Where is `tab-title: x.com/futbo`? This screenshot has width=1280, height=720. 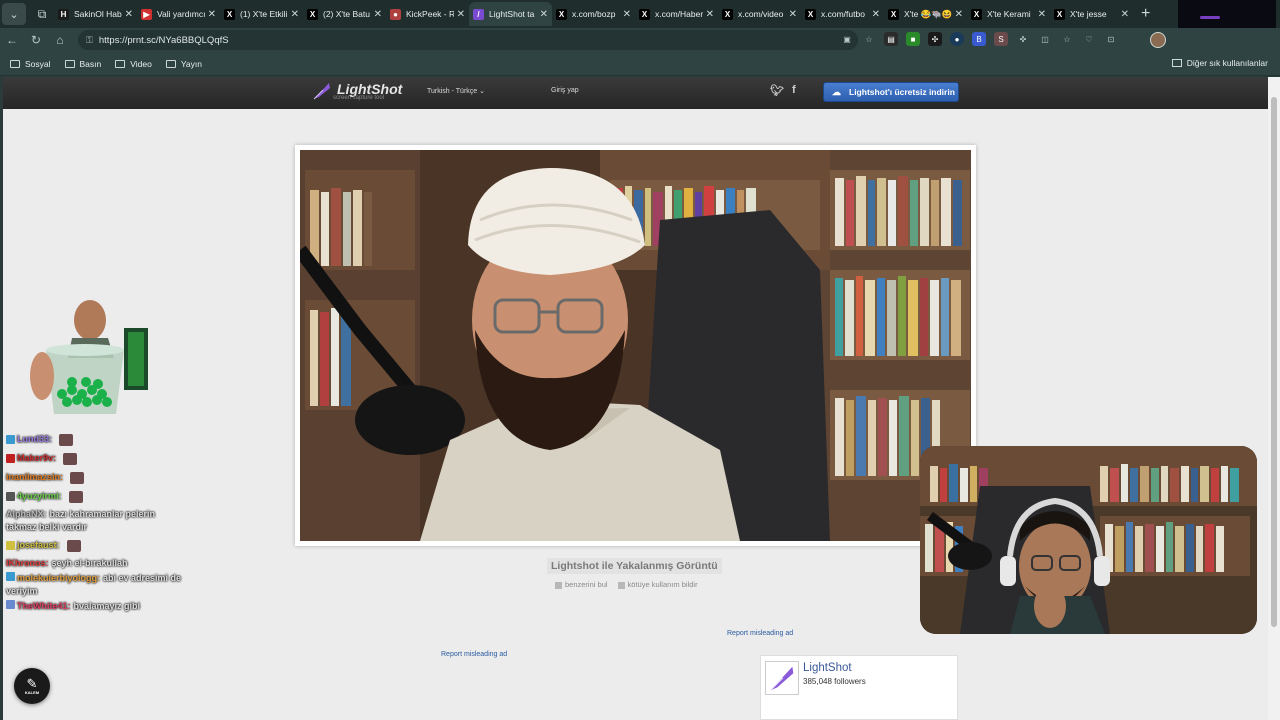
tab-title: x.com/futbo is located at coordinates (843, 14).